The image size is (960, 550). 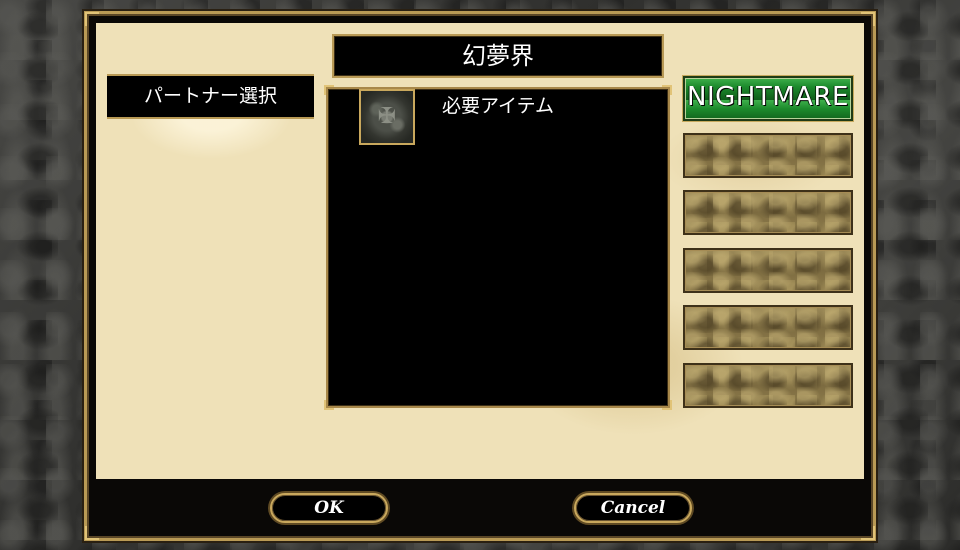 What do you see at coordinates (498, 56) in the screenshot?
I see `dialog-title: 幻夢界` at bounding box center [498, 56].